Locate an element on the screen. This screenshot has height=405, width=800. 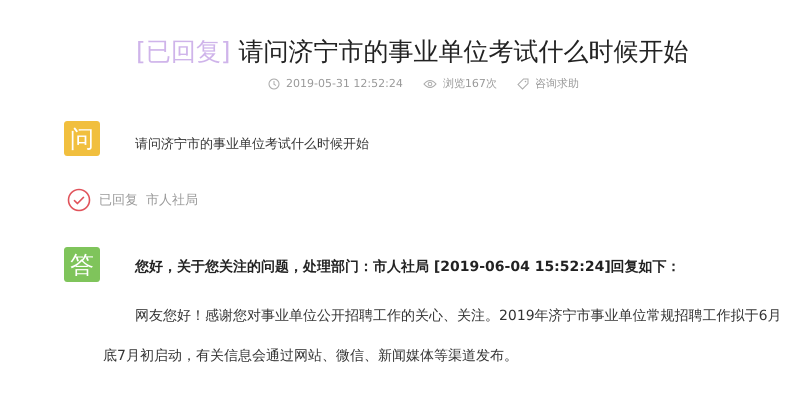
check-circle-icon is located at coordinates (79, 200).